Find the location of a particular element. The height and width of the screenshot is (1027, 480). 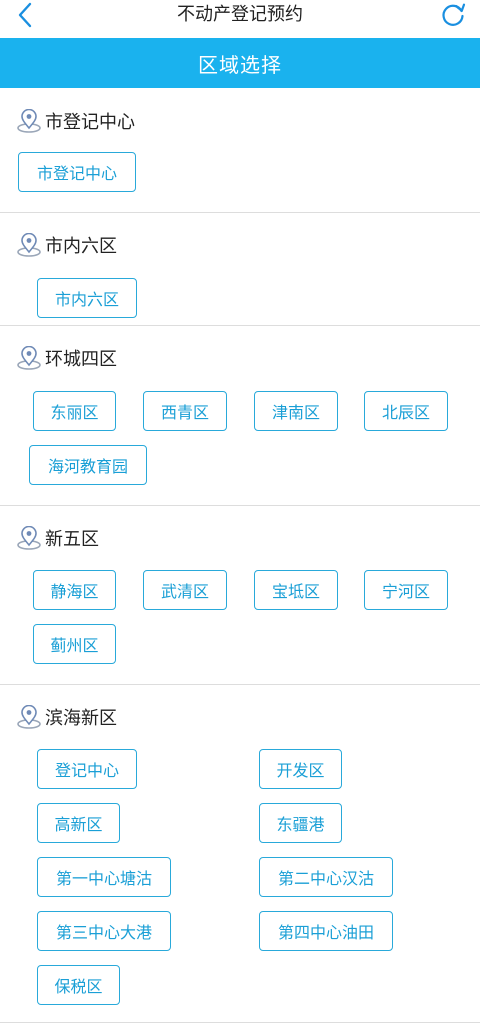

region-button: 宁河区 is located at coordinates (406, 590).